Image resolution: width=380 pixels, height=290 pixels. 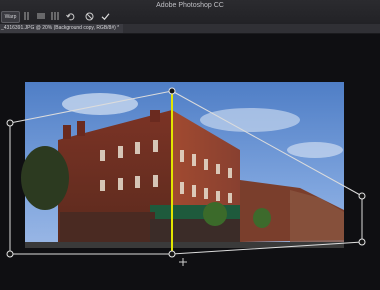 I want to click on vertical-lines-icon, so click(x=55, y=16).